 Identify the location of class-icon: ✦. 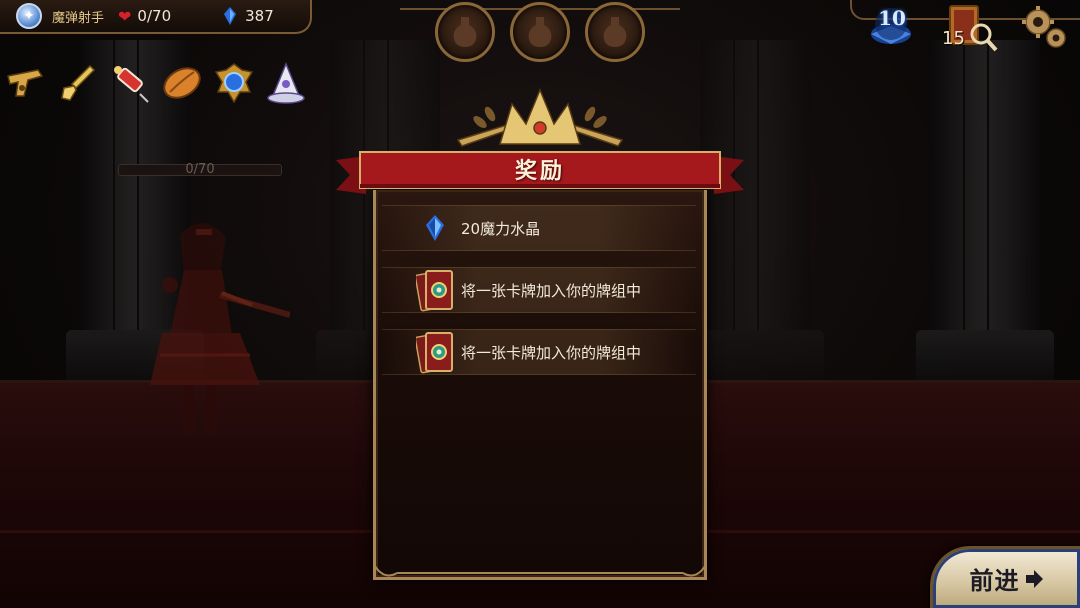
(29, 16).